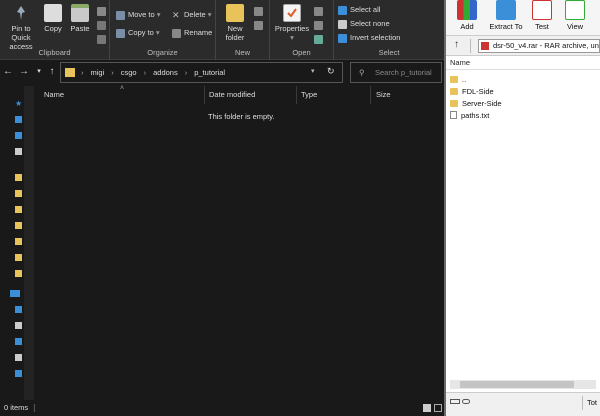 Image resolution: width=600 pixels, height=416 pixels. What do you see at coordinates (54, 52) in the screenshot?
I see `clipboard-group-label: Clipboard` at bounding box center [54, 52].